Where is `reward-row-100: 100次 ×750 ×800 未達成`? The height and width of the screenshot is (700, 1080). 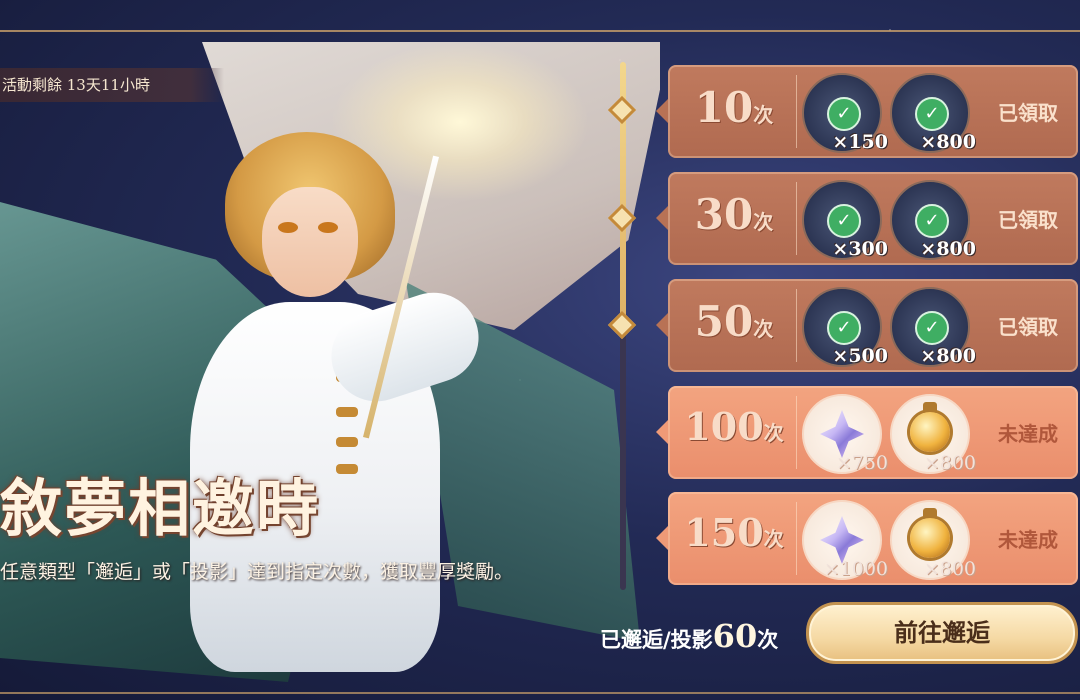 reward-row-100: 100次 ×750 ×800 未達成 is located at coordinates (867, 432).